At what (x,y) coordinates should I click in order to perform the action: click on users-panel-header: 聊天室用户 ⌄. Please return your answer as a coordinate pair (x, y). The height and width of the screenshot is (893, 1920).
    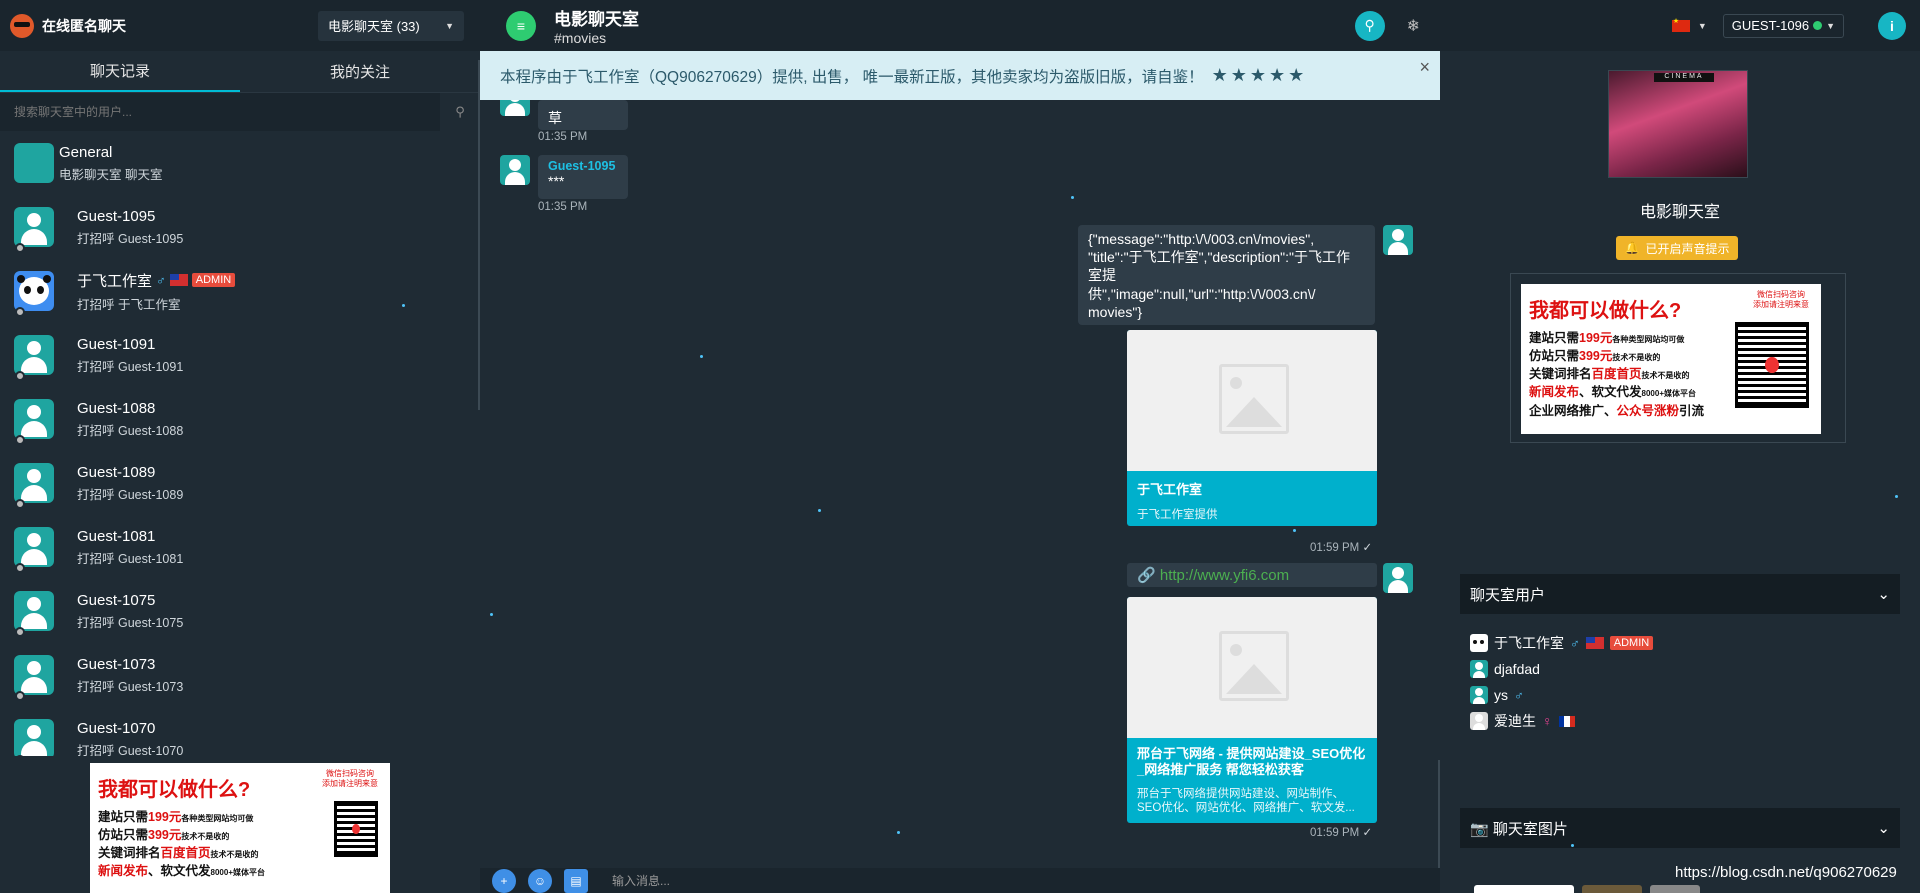
    Looking at the image, I should click on (1680, 594).